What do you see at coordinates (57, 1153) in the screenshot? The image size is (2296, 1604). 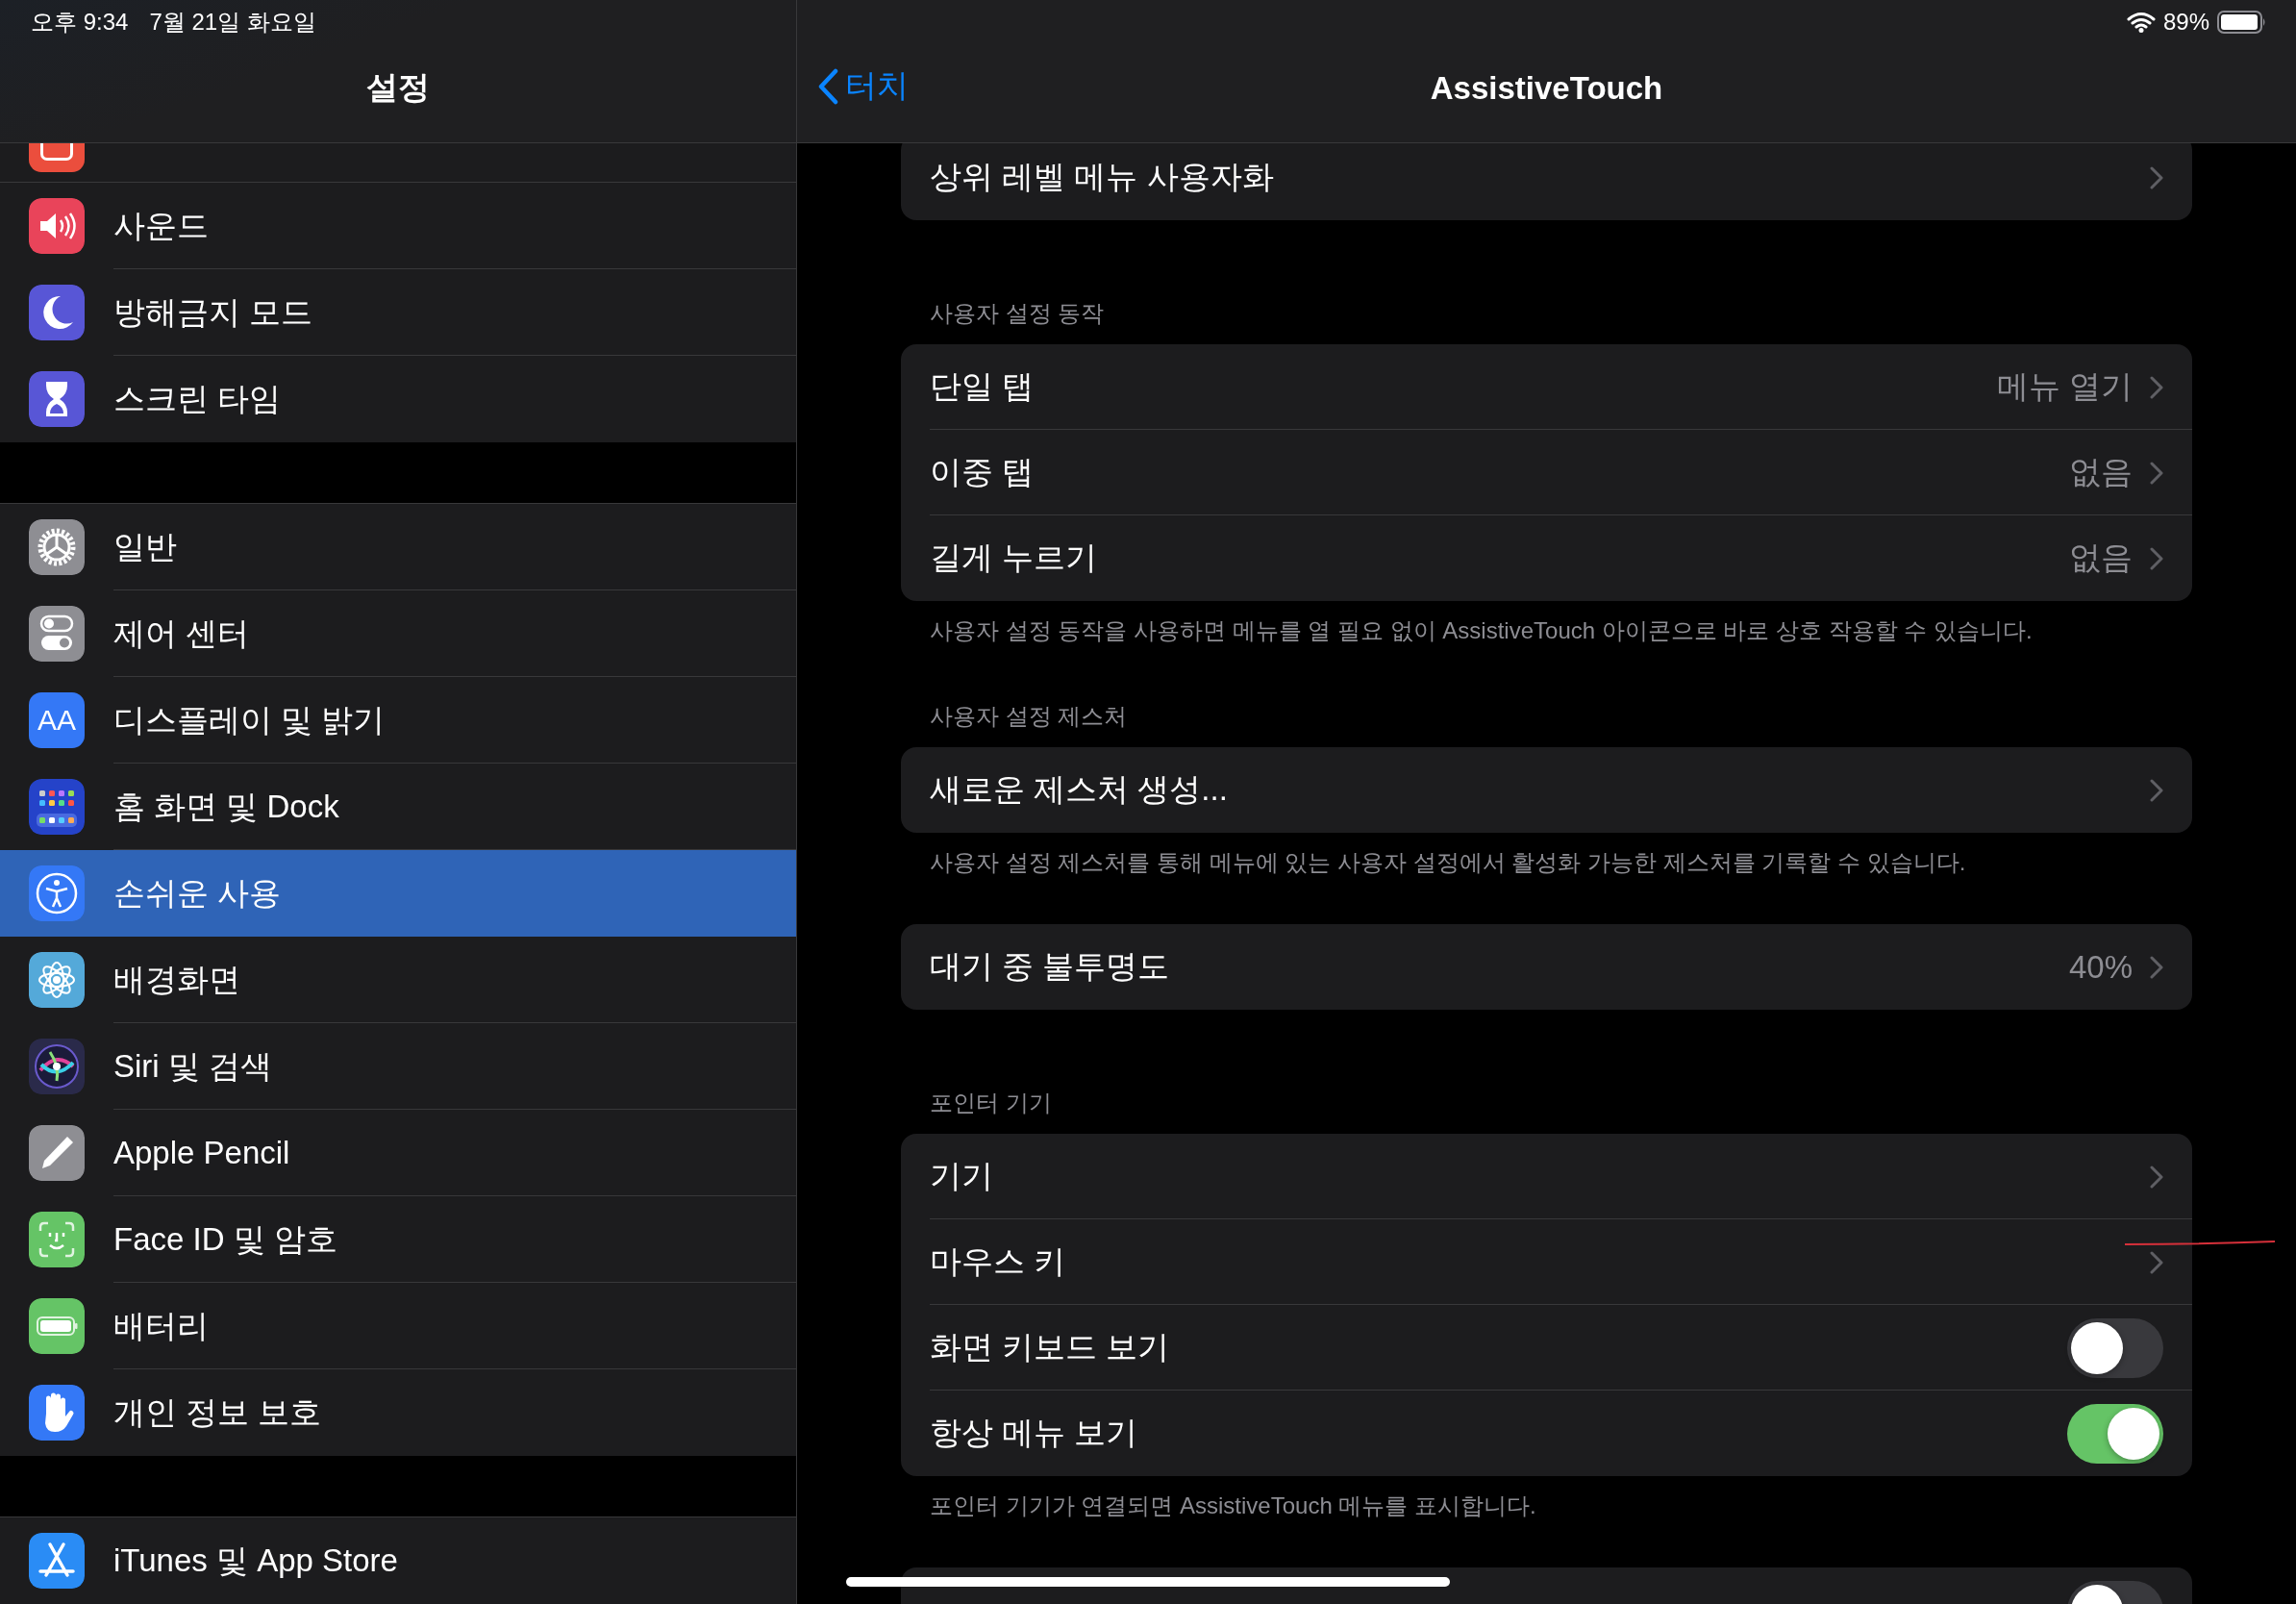 I see `pencil-icon` at bounding box center [57, 1153].